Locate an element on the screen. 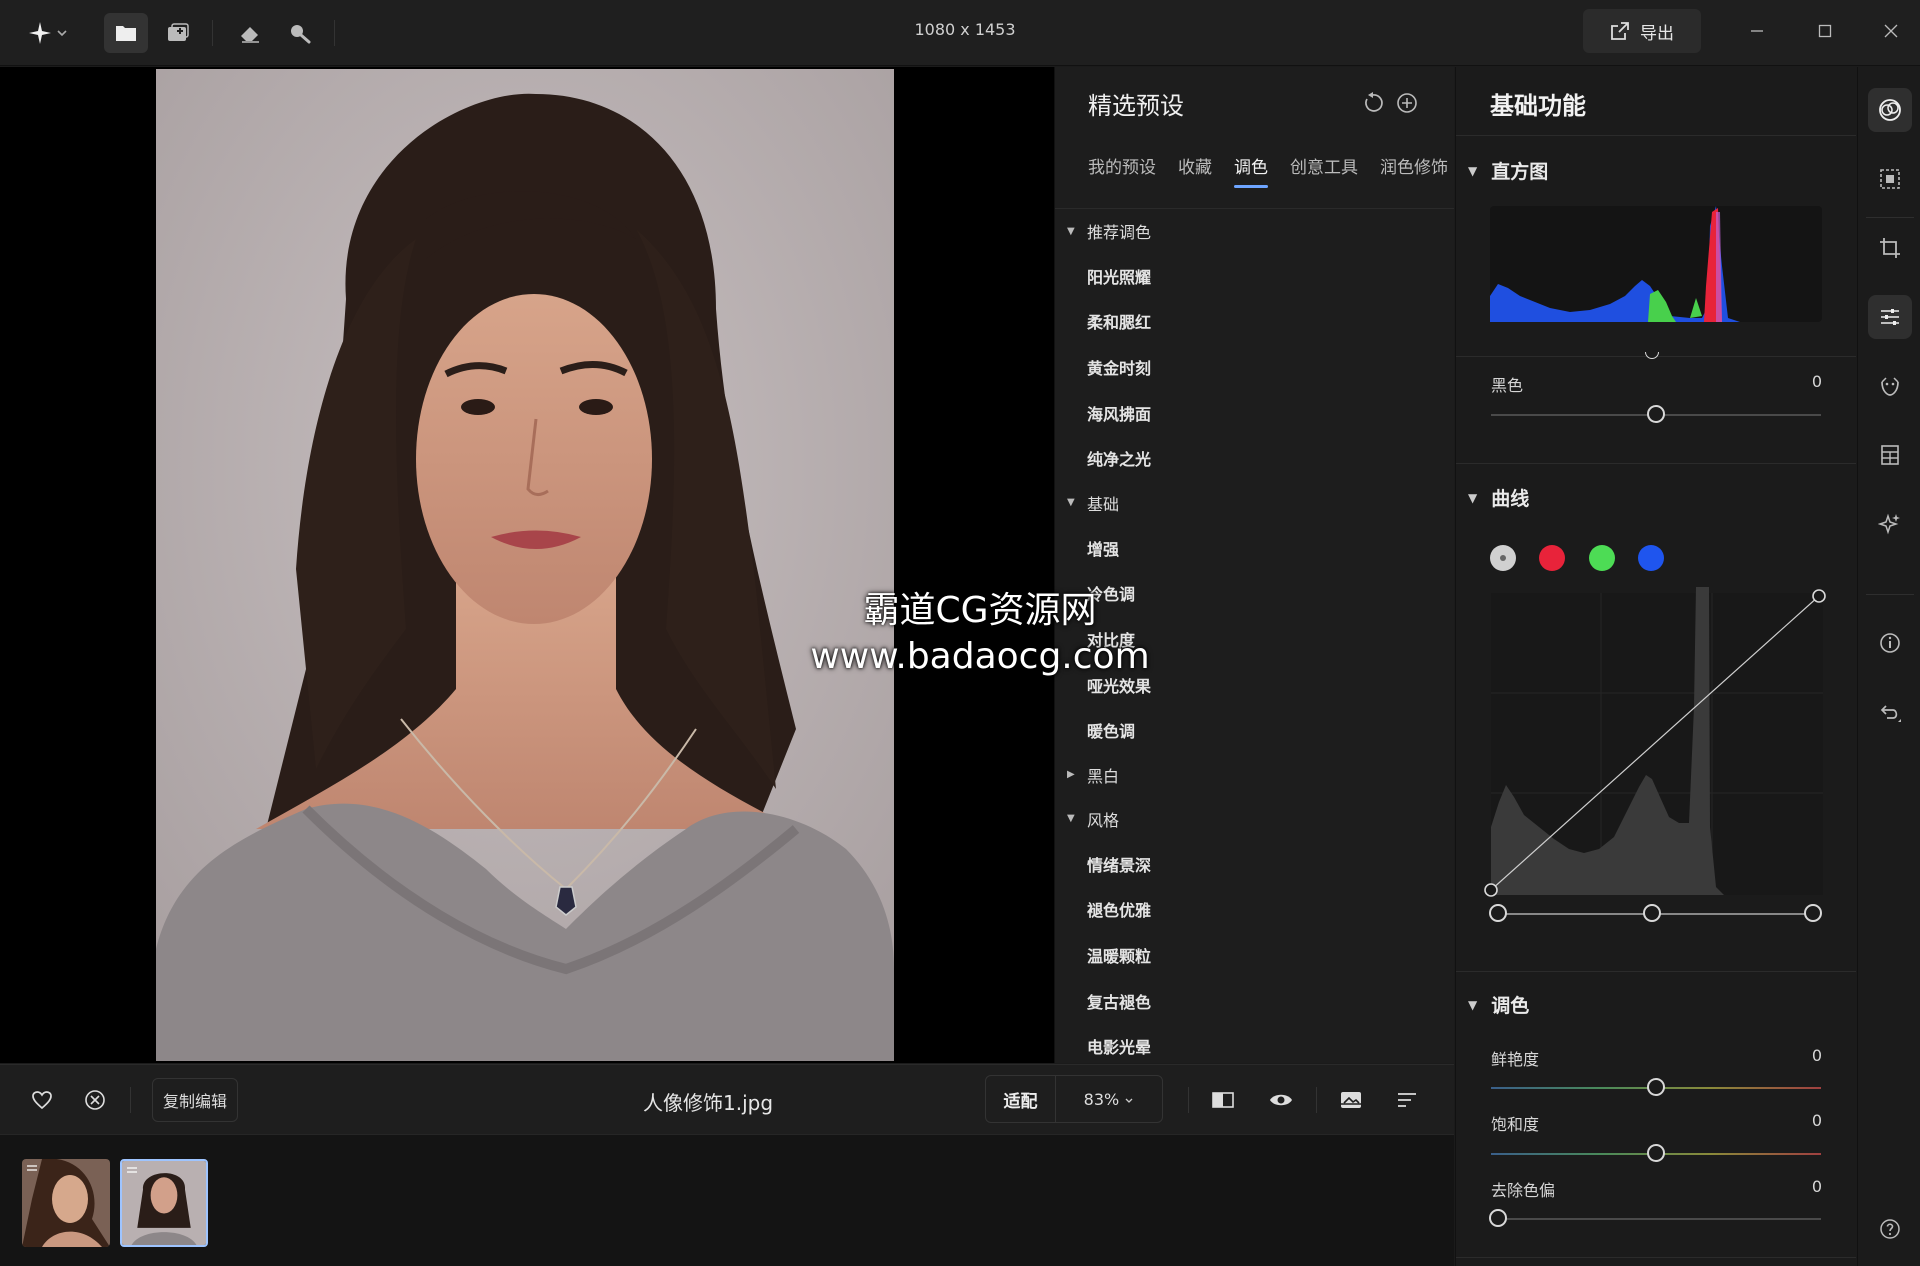 The height and width of the screenshot is (1266, 1920). preset-item: 增强 is located at coordinates (1254, 548).